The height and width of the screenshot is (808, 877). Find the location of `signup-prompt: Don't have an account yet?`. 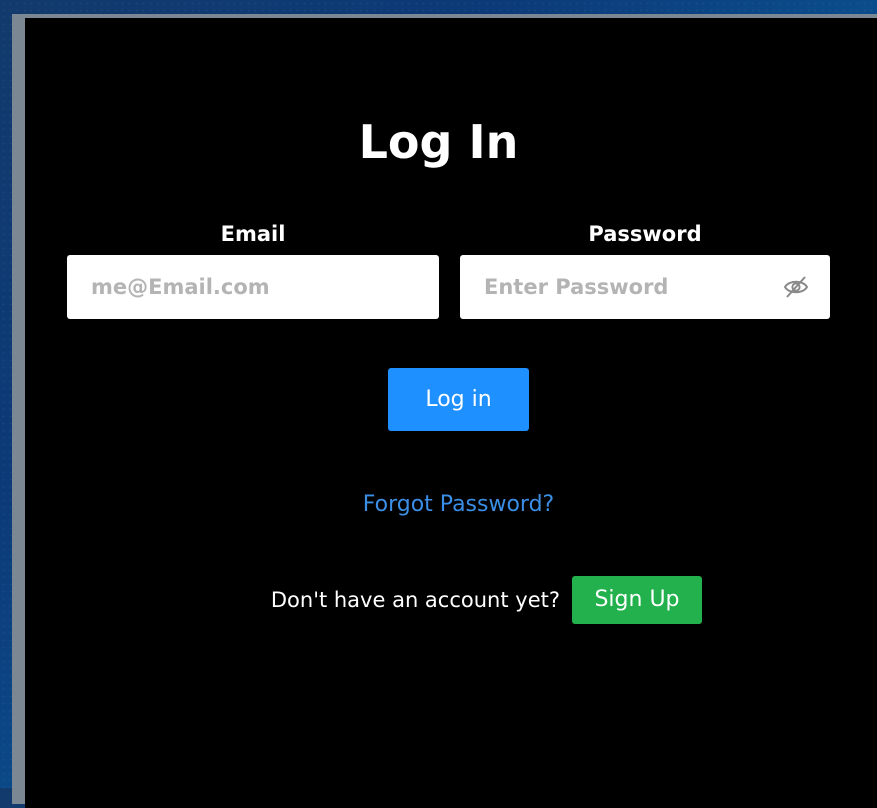

signup-prompt: Don't have an account yet? is located at coordinates (415, 600).